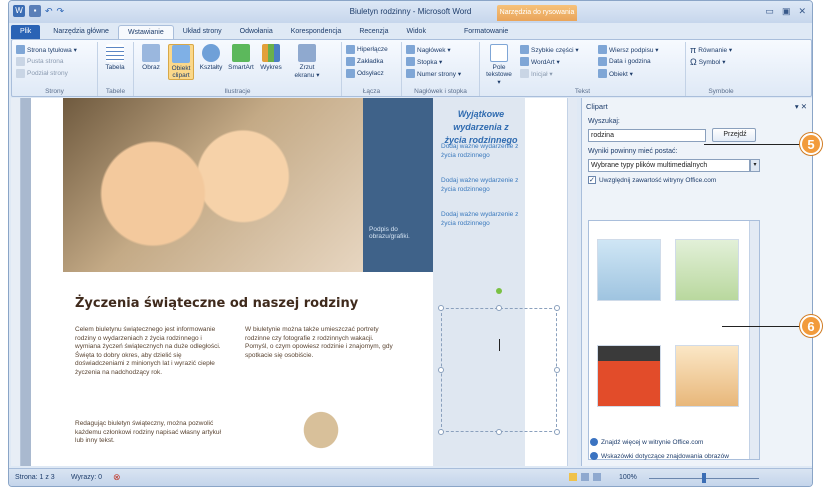 The image size is (827, 492). Describe the element at coordinates (615, 73) in the screenshot. I see `object-button: Obiekt ▾` at that location.